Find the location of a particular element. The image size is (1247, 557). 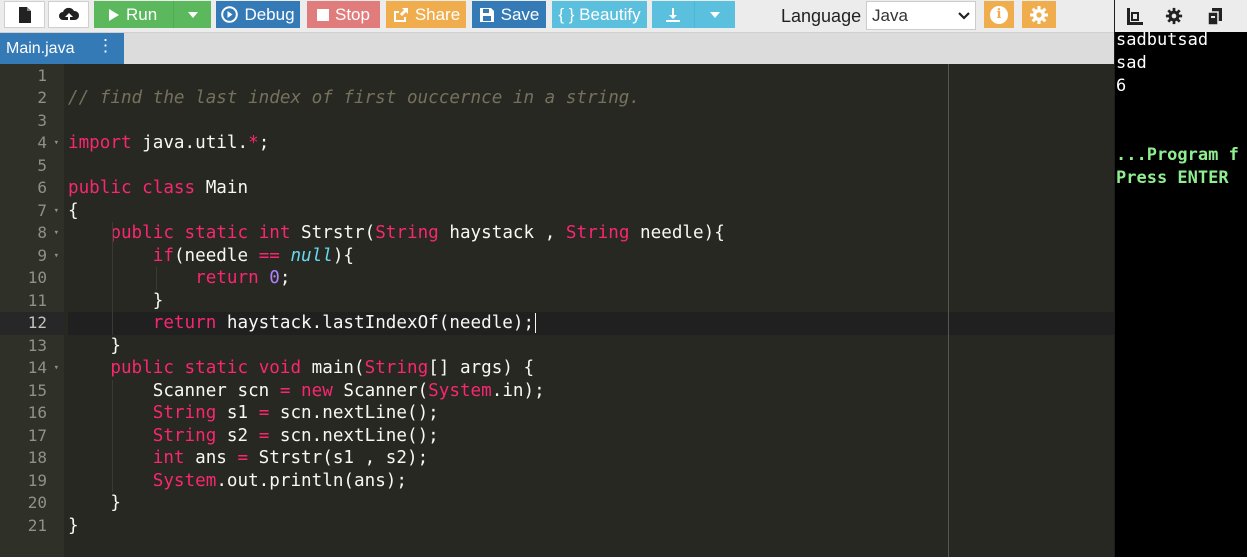

code-line: public static void main(String[] args) { is located at coordinates (591, 368).